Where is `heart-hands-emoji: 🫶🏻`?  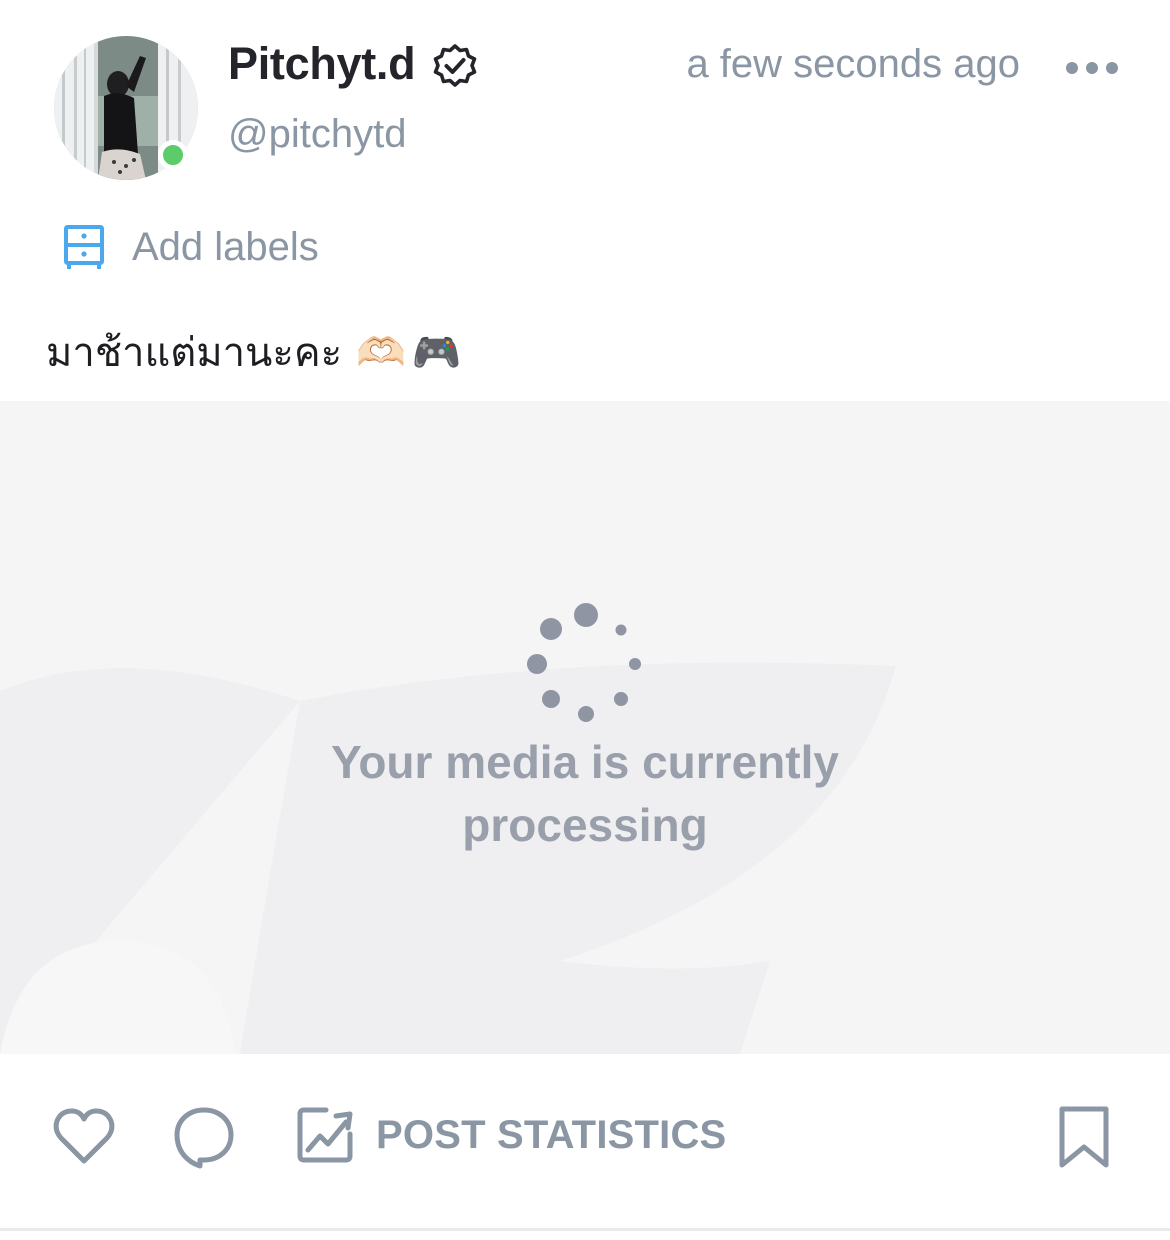
heart-hands-emoji: 🫶🏻 is located at coordinates (381, 352).